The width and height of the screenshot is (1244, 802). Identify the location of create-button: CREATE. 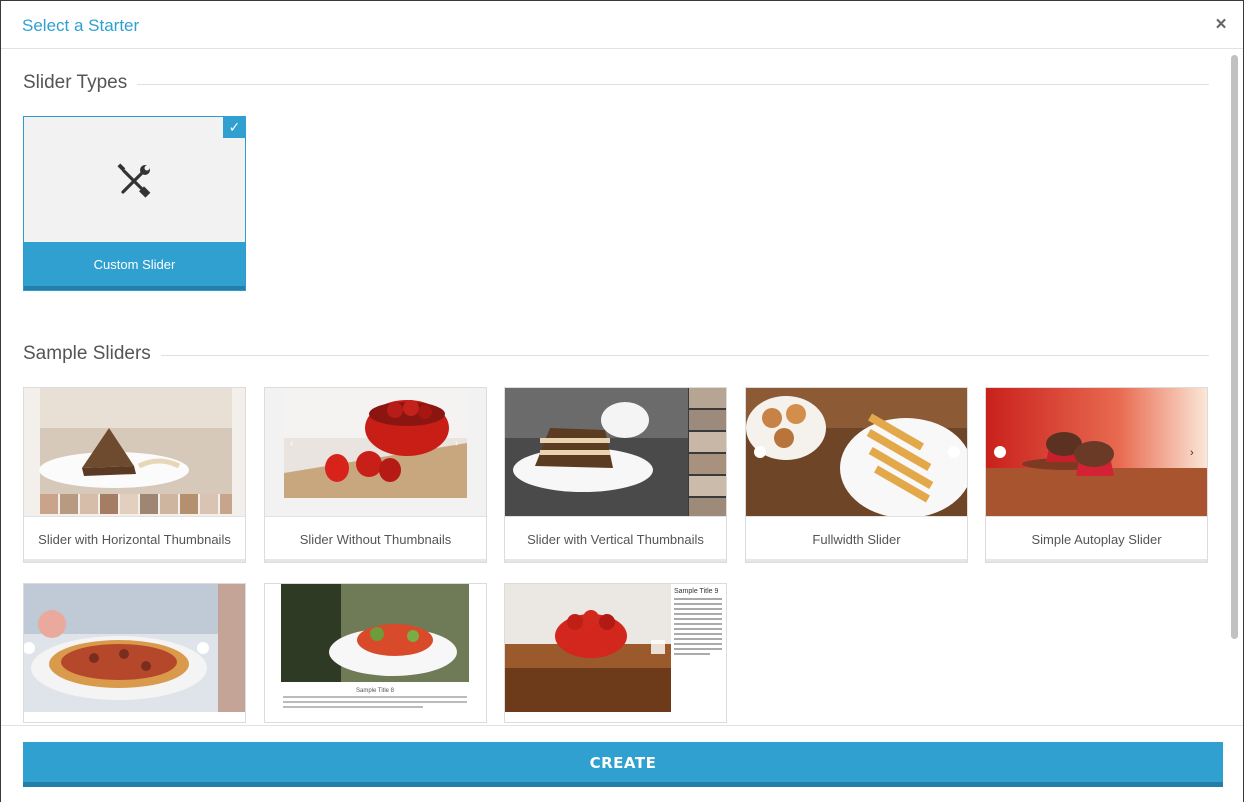
(623, 764).